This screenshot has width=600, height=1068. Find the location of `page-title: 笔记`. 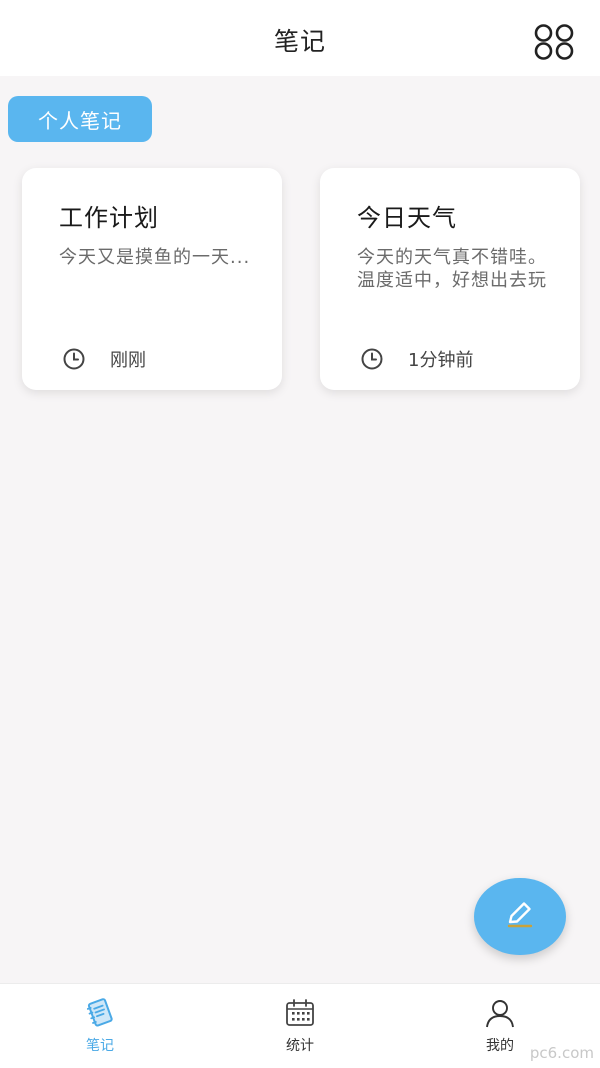

page-title: 笔记 is located at coordinates (299, 41).